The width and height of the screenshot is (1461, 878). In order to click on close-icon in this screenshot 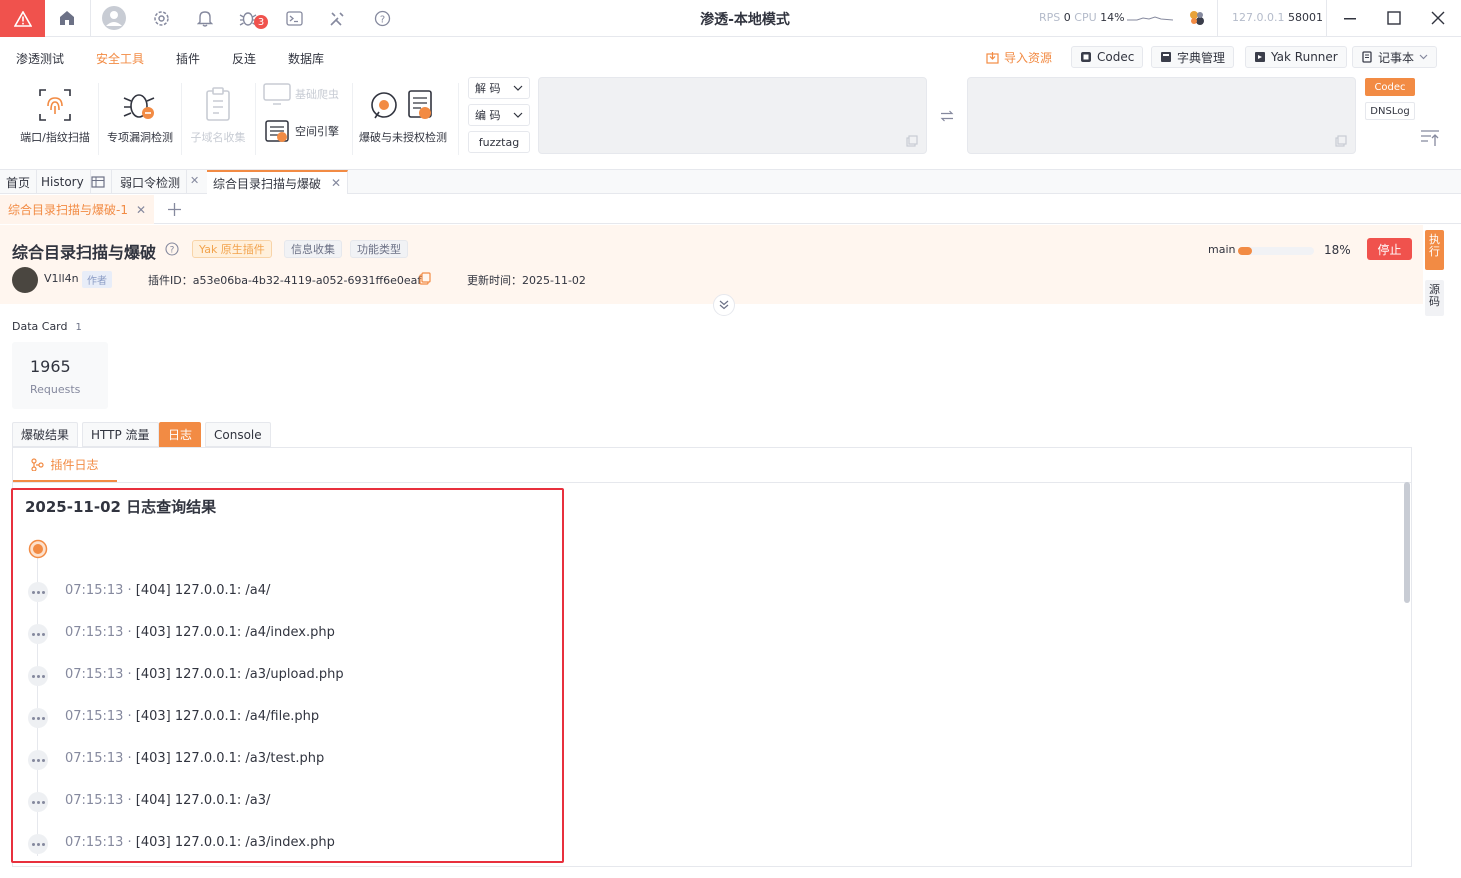, I will do `click(1438, 18)`.